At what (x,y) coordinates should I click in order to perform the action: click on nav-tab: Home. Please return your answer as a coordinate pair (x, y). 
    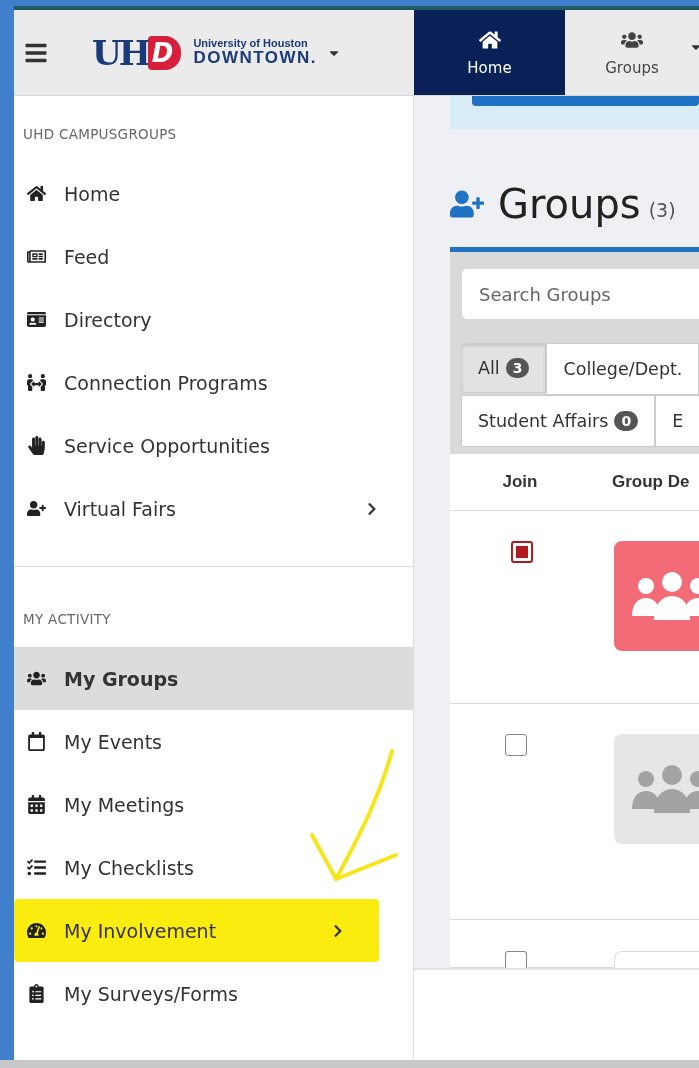
    Looking at the image, I should click on (489, 52).